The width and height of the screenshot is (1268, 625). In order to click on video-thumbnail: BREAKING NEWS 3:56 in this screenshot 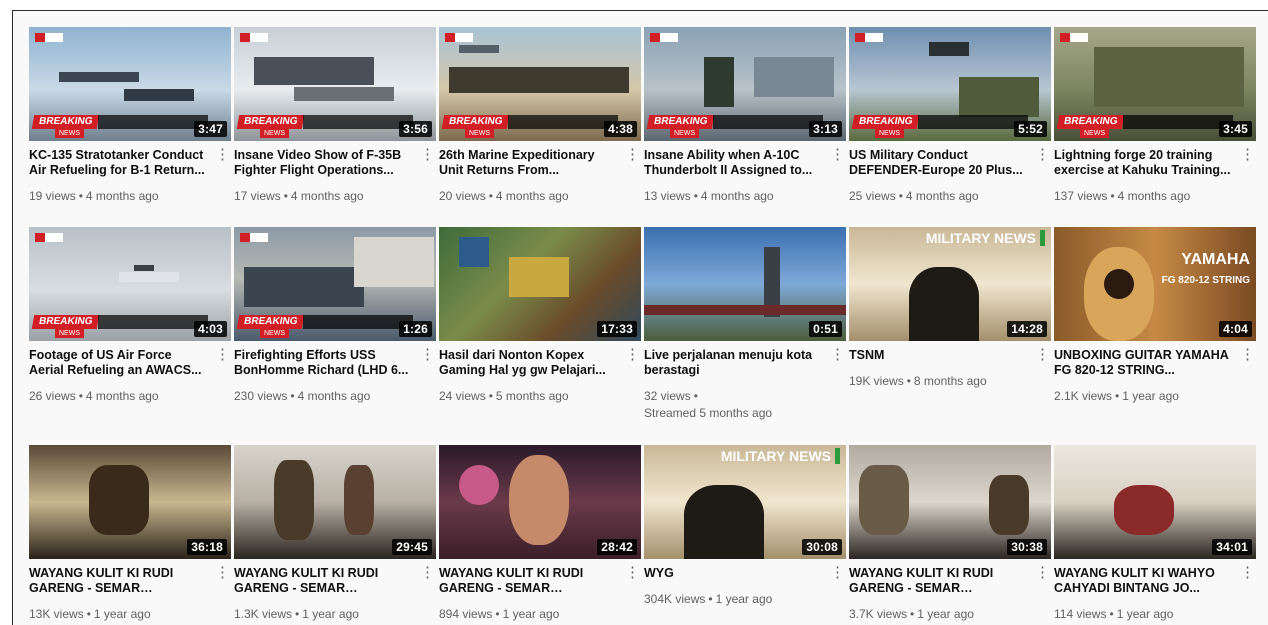, I will do `click(335, 84)`.